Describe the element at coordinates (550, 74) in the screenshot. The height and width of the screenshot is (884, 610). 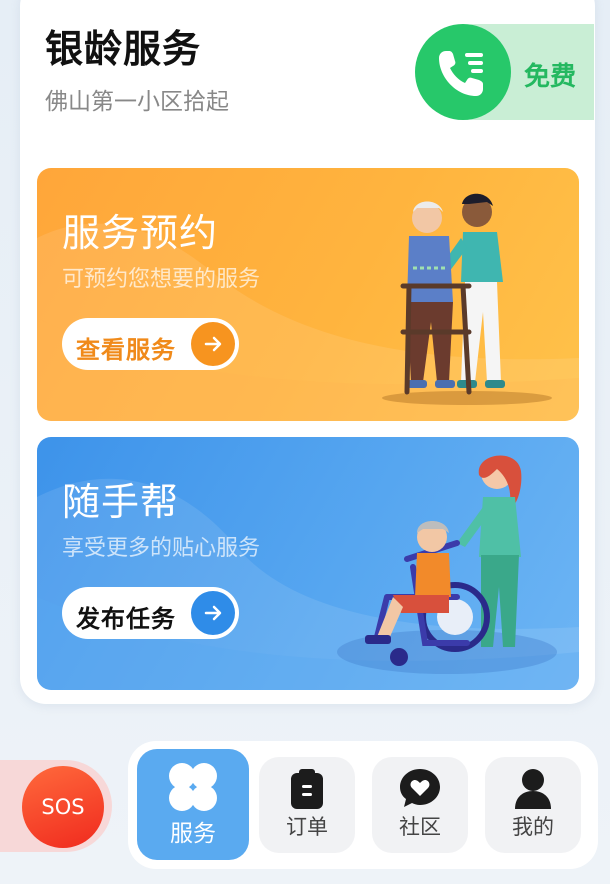
I see `free-call-label: 免费` at that location.